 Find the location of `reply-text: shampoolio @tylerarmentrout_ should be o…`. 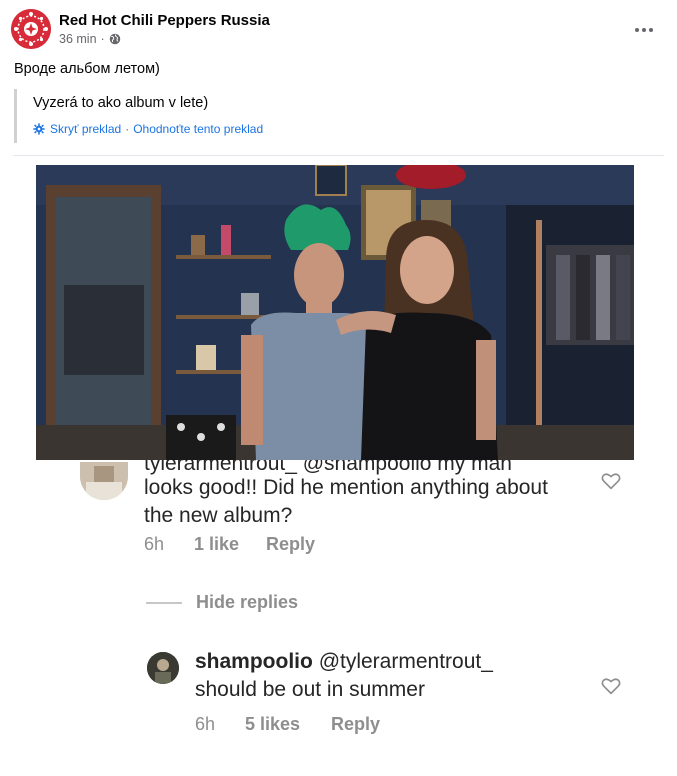

reply-text: shampoolio @tylerarmentrout_ should be o… is located at coordinates (395, 676).